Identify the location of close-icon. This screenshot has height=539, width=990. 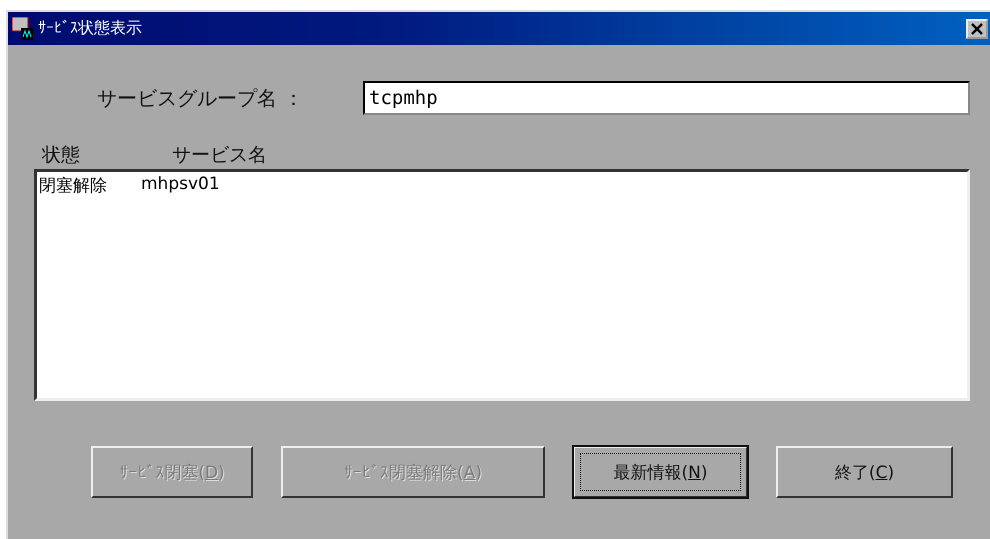
(977, 28).